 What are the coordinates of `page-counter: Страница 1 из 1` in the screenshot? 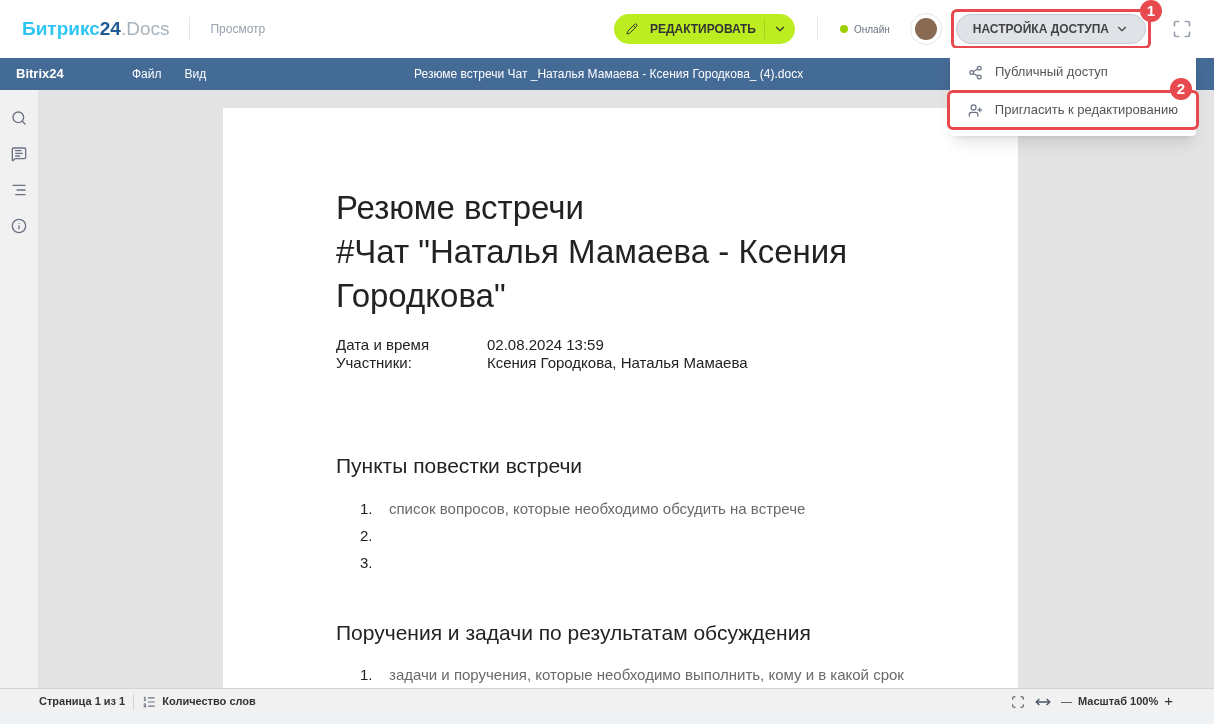 It's located at (82, 702).